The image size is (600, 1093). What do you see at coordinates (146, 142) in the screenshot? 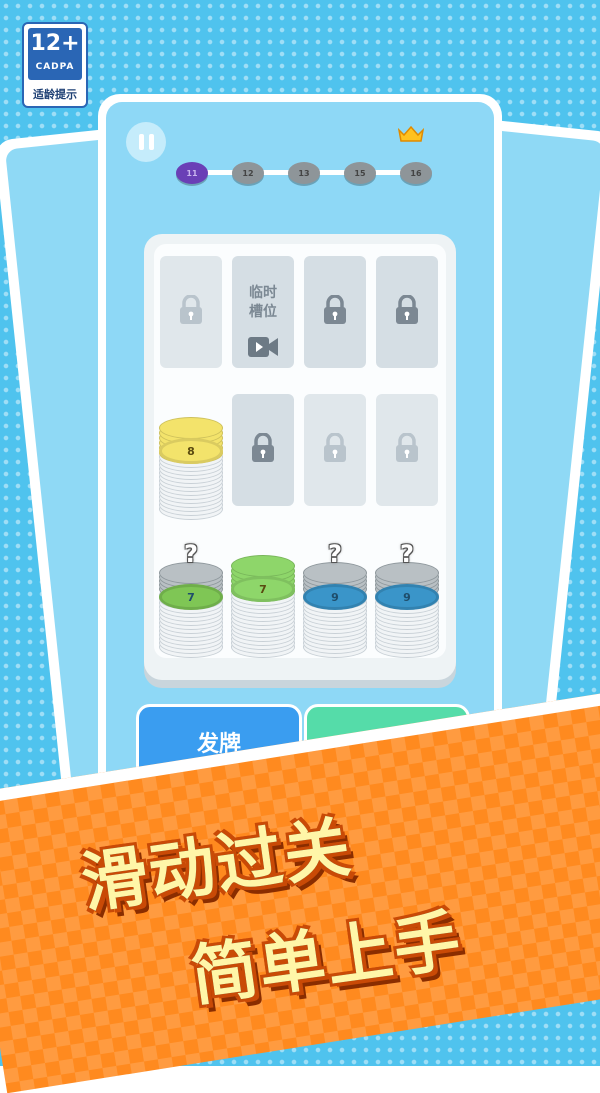
I see `pause-button` at bounding box center [146, 142].